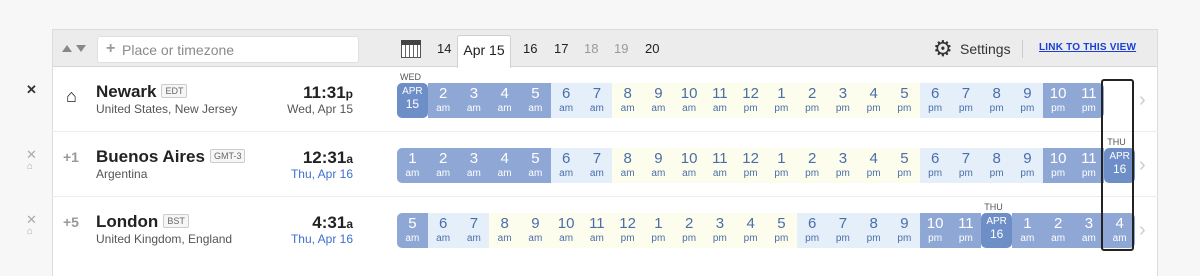  I want to click on date-tab-18: 18, so click(591, 48).